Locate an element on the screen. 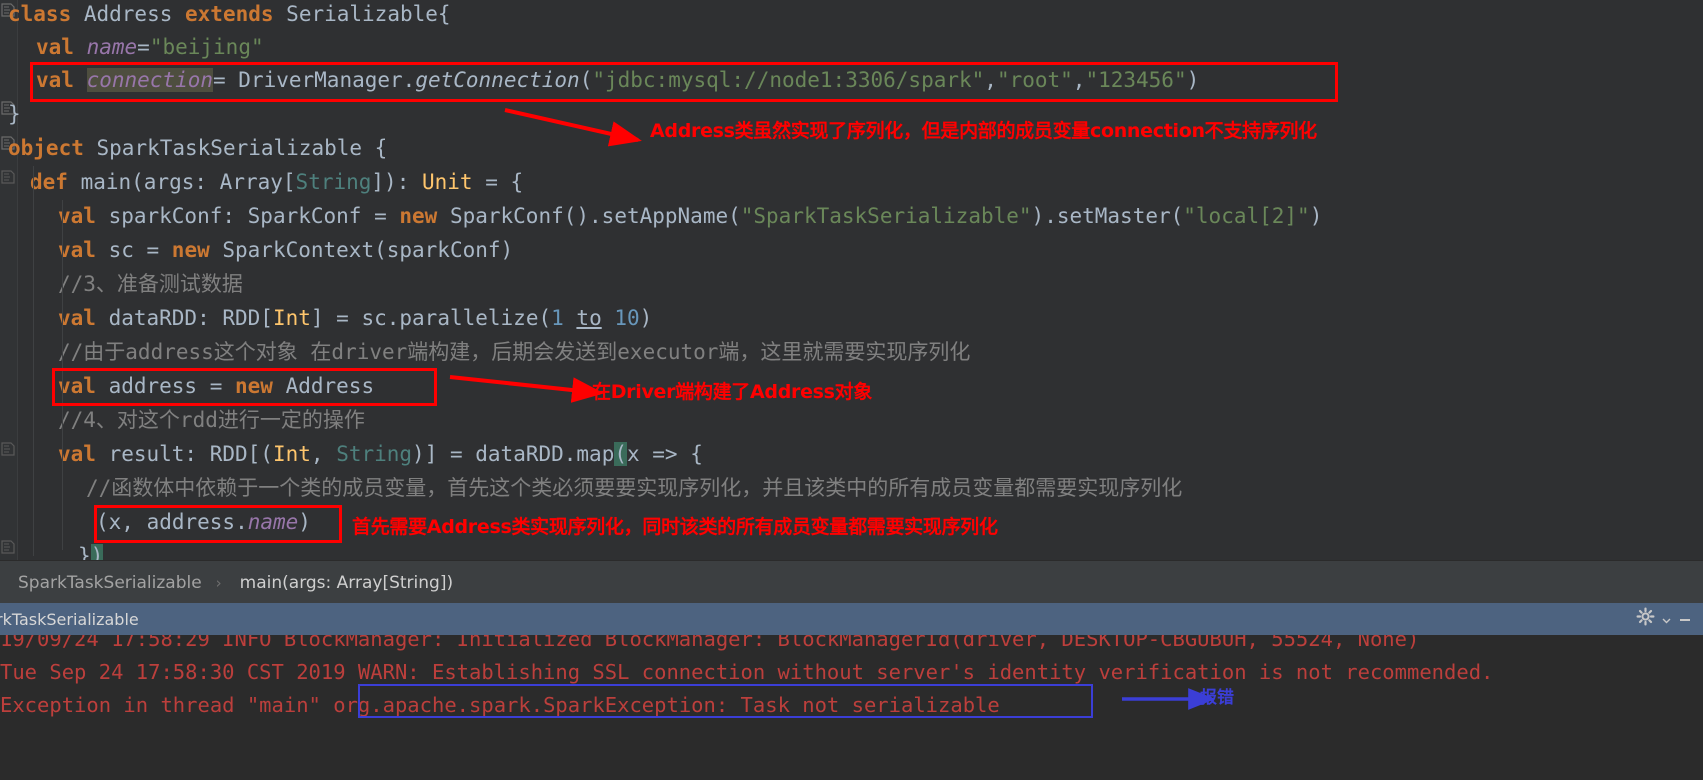 Image resolution: width=1703 pixels, height=780 pixels. code-token: "beijing" is located at coordinates (206, 47).